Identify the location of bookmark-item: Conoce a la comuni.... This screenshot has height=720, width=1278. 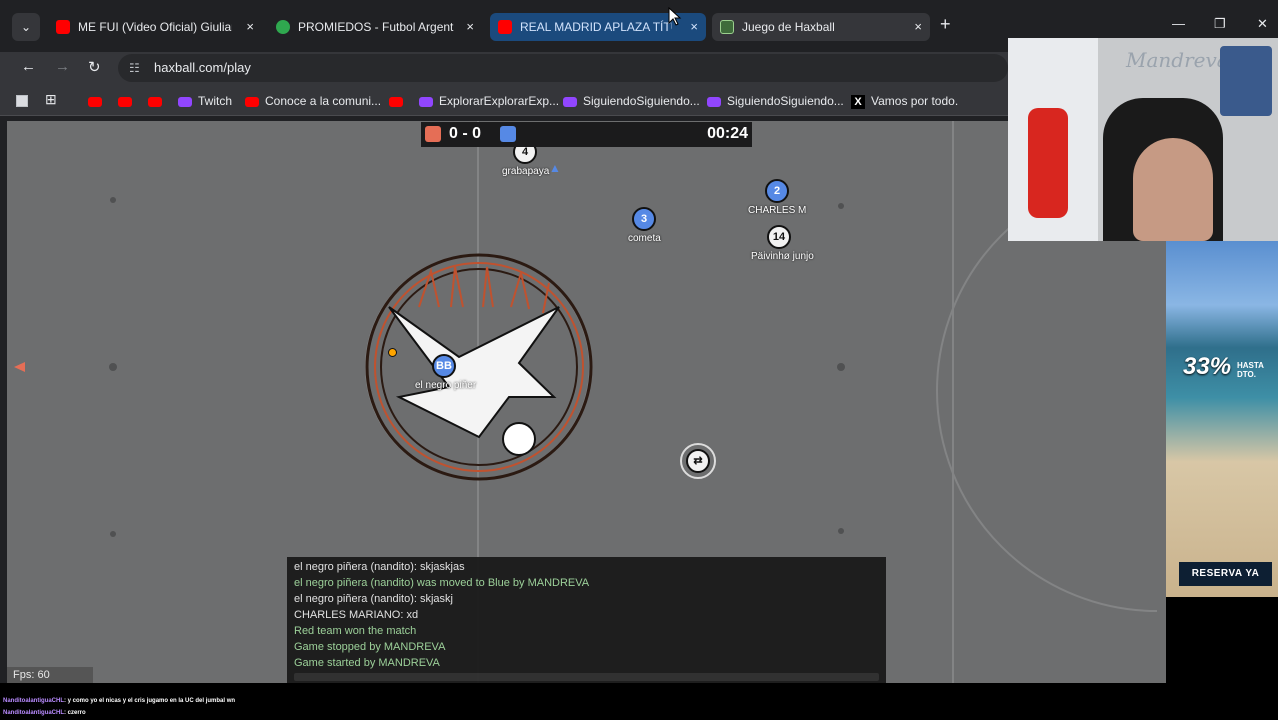
(313, 101).